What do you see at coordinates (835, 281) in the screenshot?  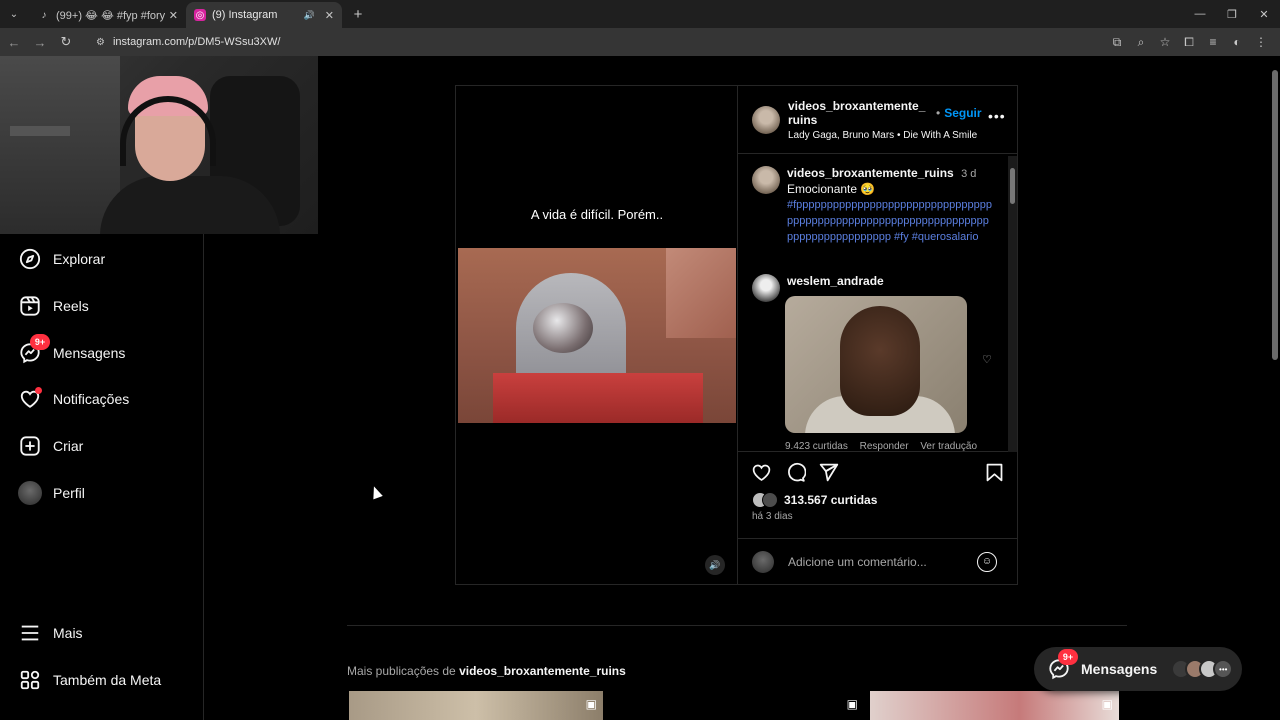 I see `comment-author: weslem_andrade` at bounding box center [835, 281].